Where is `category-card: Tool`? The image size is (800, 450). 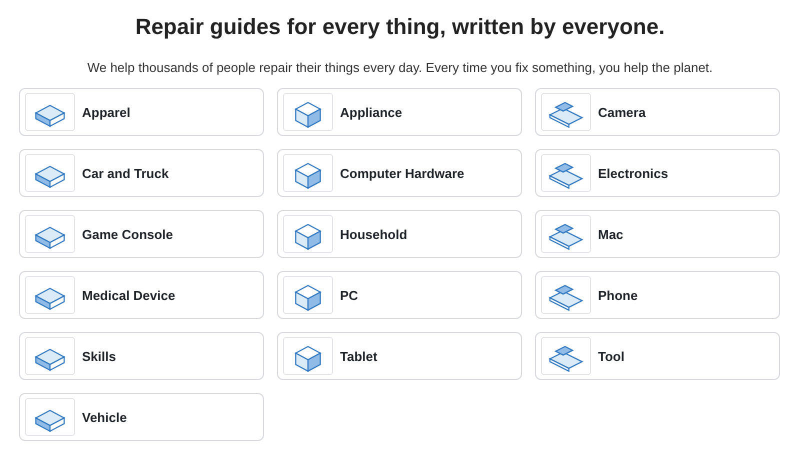 category-card: Tool is located at coordinates (657, 356).